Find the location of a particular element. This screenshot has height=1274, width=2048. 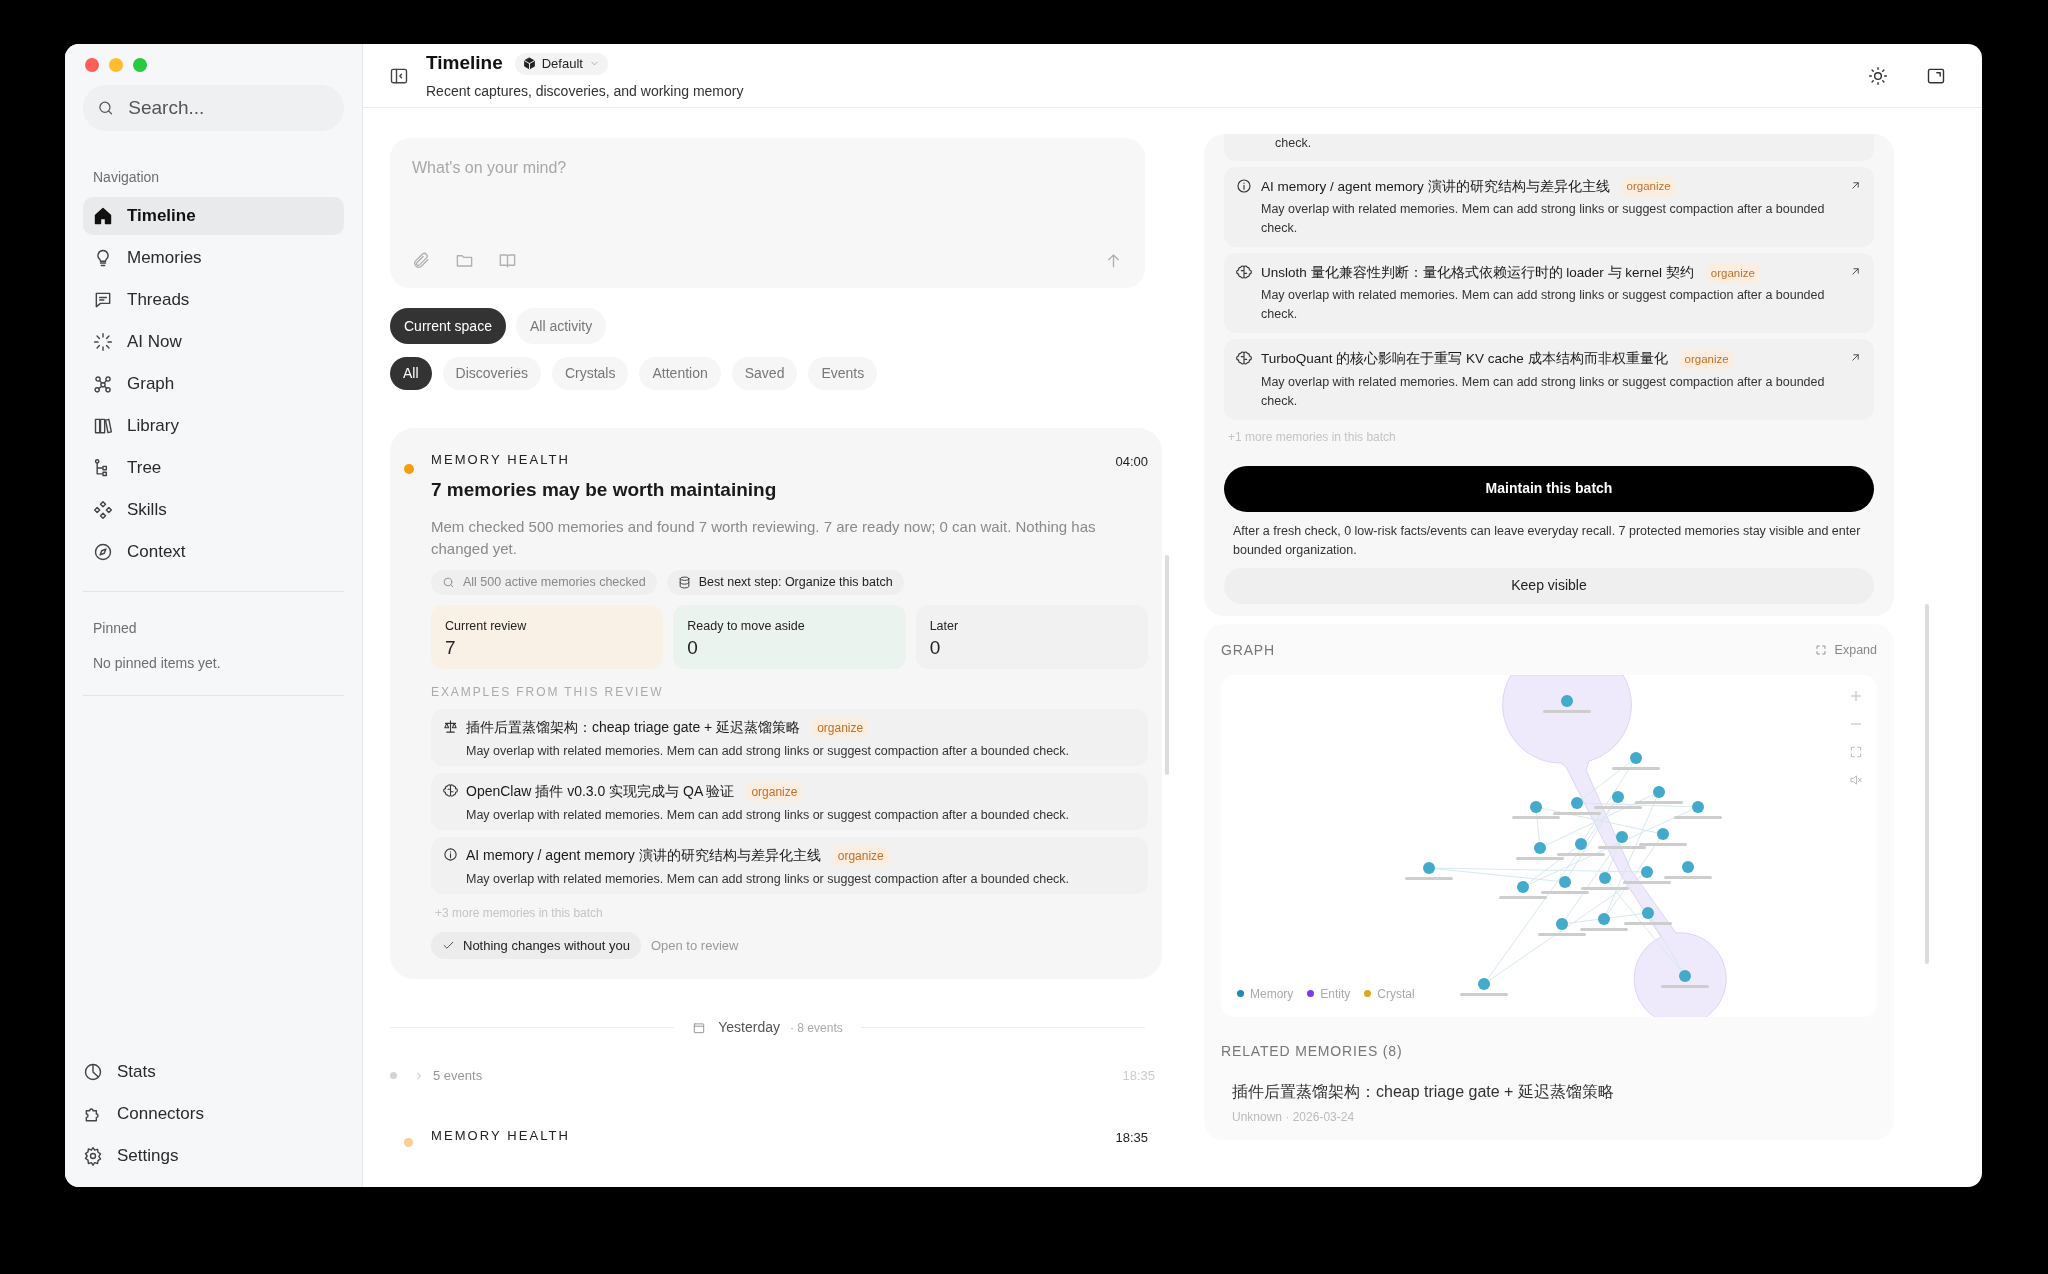

paperclip-icon is located at coordinates (421, 260).